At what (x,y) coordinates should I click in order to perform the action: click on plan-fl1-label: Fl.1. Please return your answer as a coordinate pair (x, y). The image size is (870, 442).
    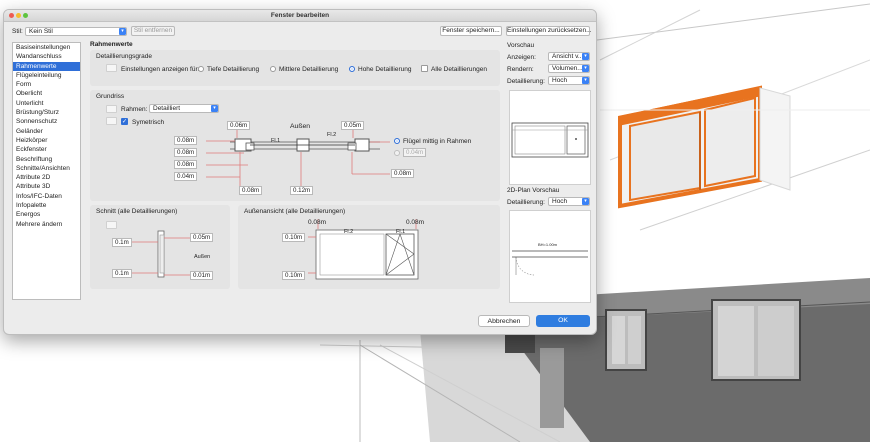
    Looking at the image, I should click on (276, 141).